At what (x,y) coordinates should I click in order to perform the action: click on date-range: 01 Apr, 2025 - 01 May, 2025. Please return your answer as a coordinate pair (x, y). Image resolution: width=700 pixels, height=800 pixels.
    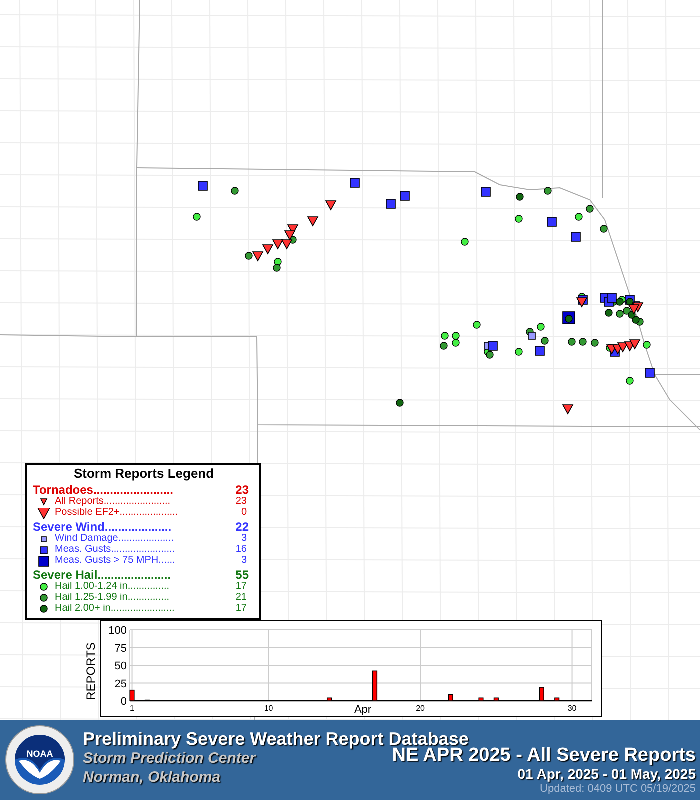
    Looking at the image, I should click on (607, 774).